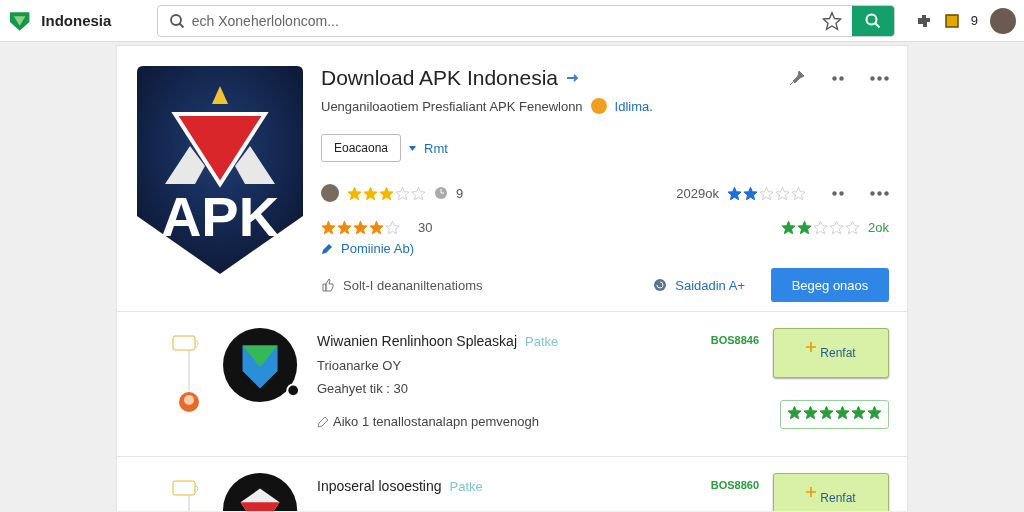  What do you see at coordinates (573, 78) in the screenshot?
I see `arrow-icon` at bounding box center [573, 78].